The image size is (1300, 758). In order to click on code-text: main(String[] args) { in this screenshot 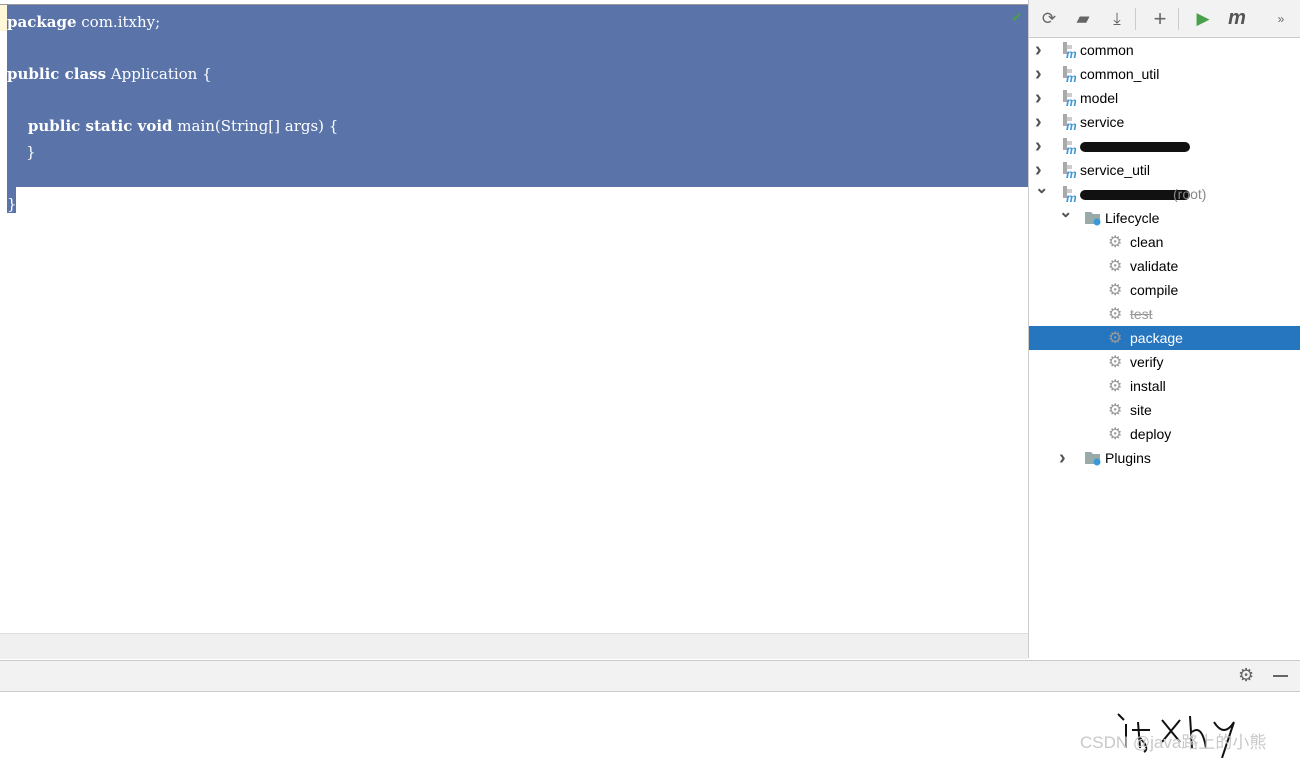, I will do `click(255, 126)`.